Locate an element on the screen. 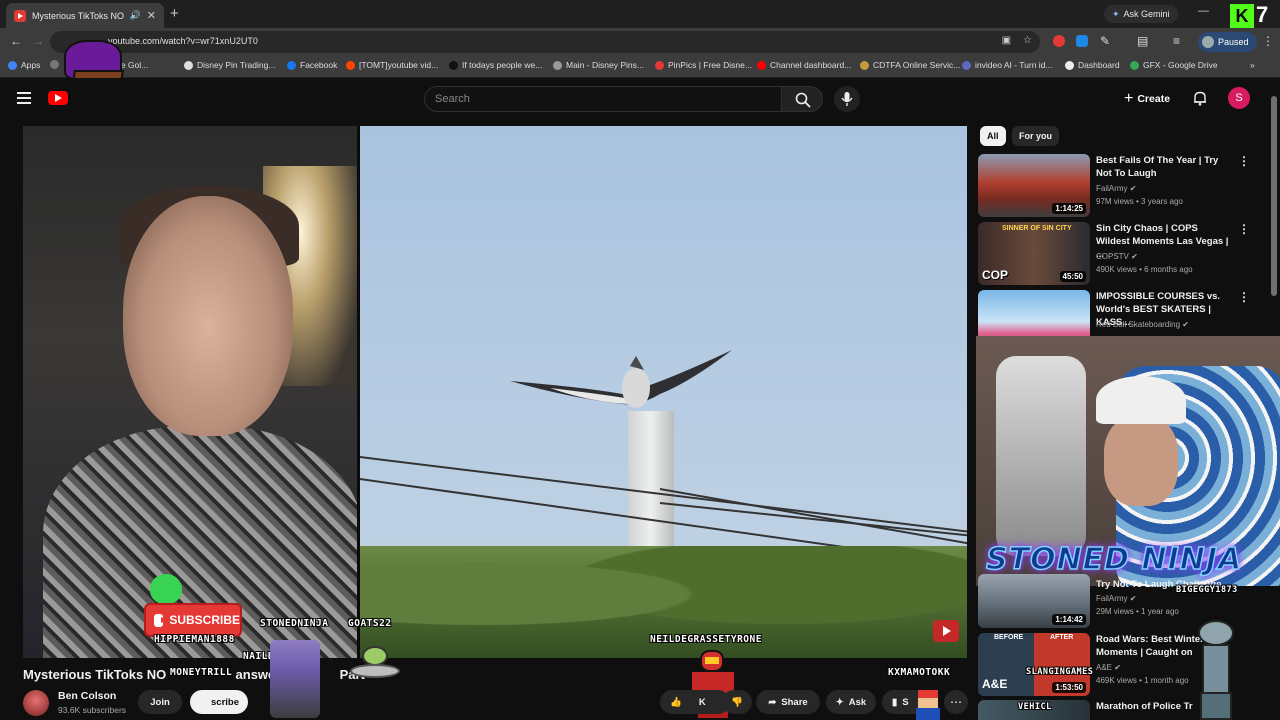 This screenshot has height=720, width=1280. channel-name: Red Bull Skateboarding ✔ is located at coordinates (1142, 324).